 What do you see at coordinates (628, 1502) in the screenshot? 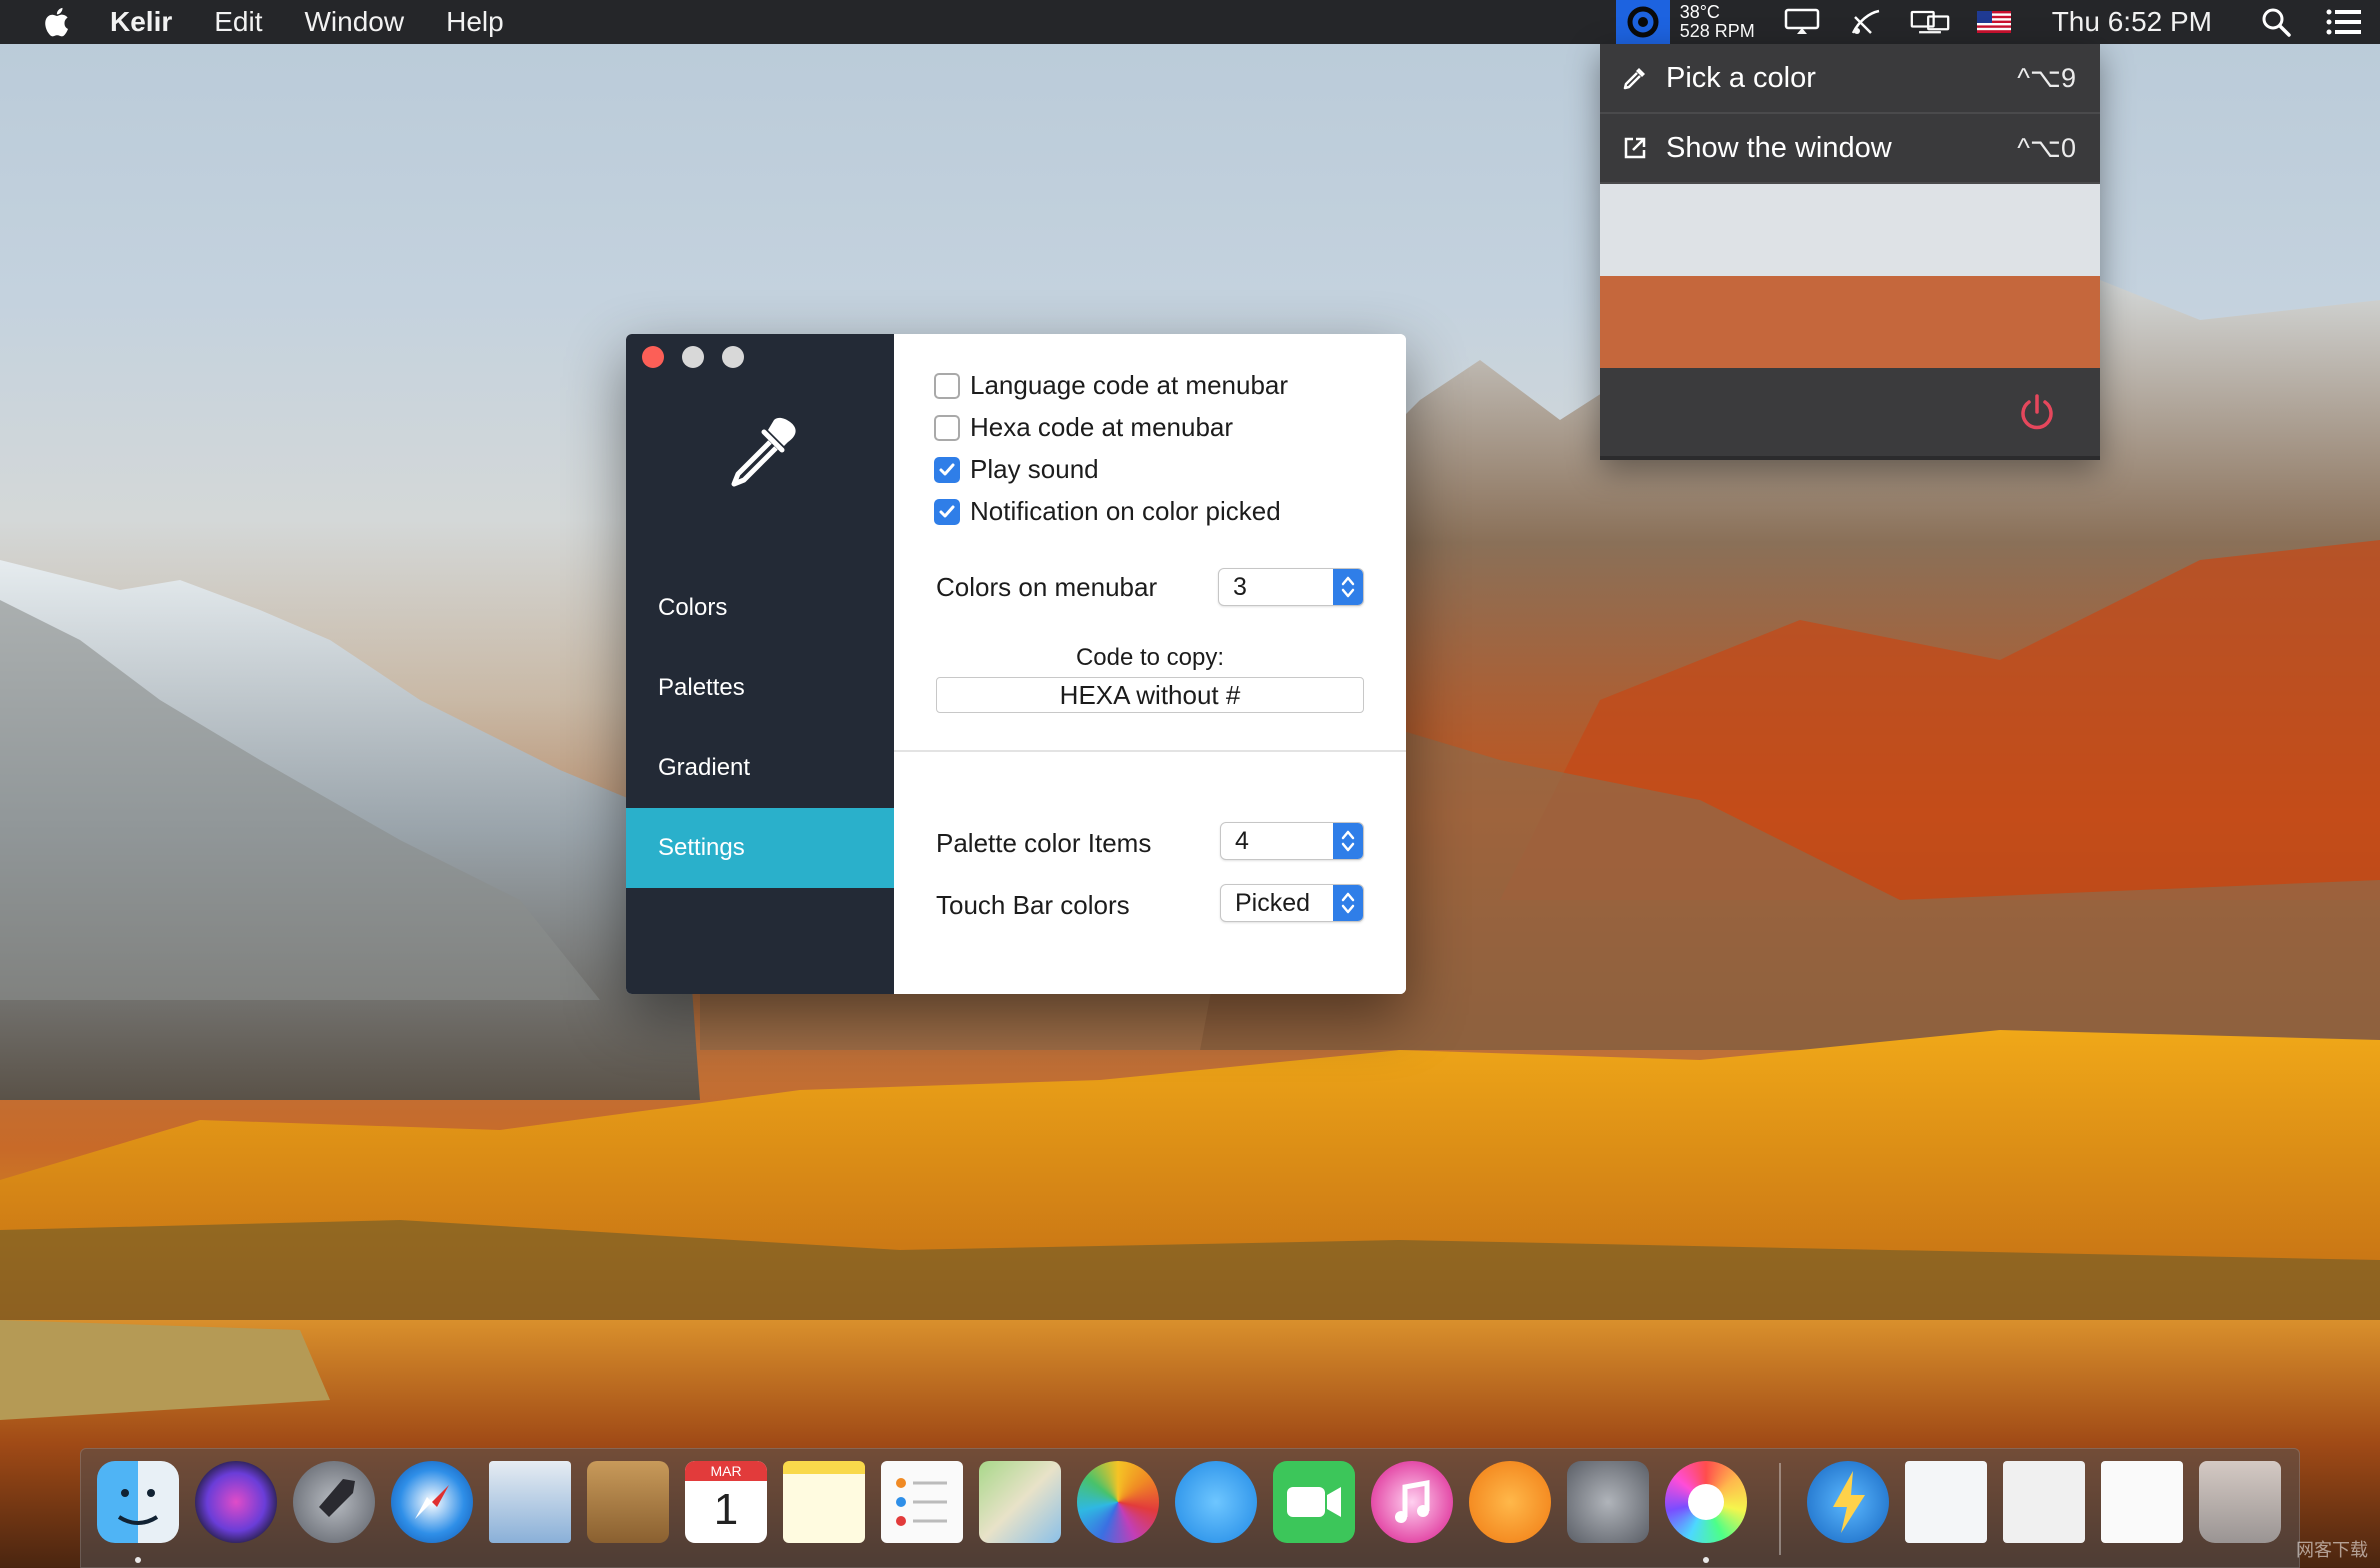
I see `contacts-dock-icon` at bounding box center [628, 1502].